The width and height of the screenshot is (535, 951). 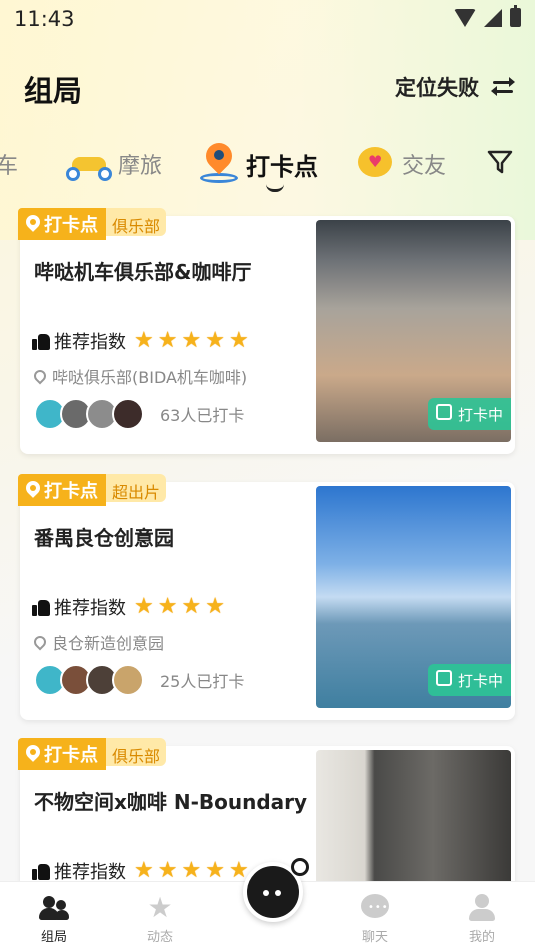 I want to click on tab-label: 车, so click(x=9, y=166).